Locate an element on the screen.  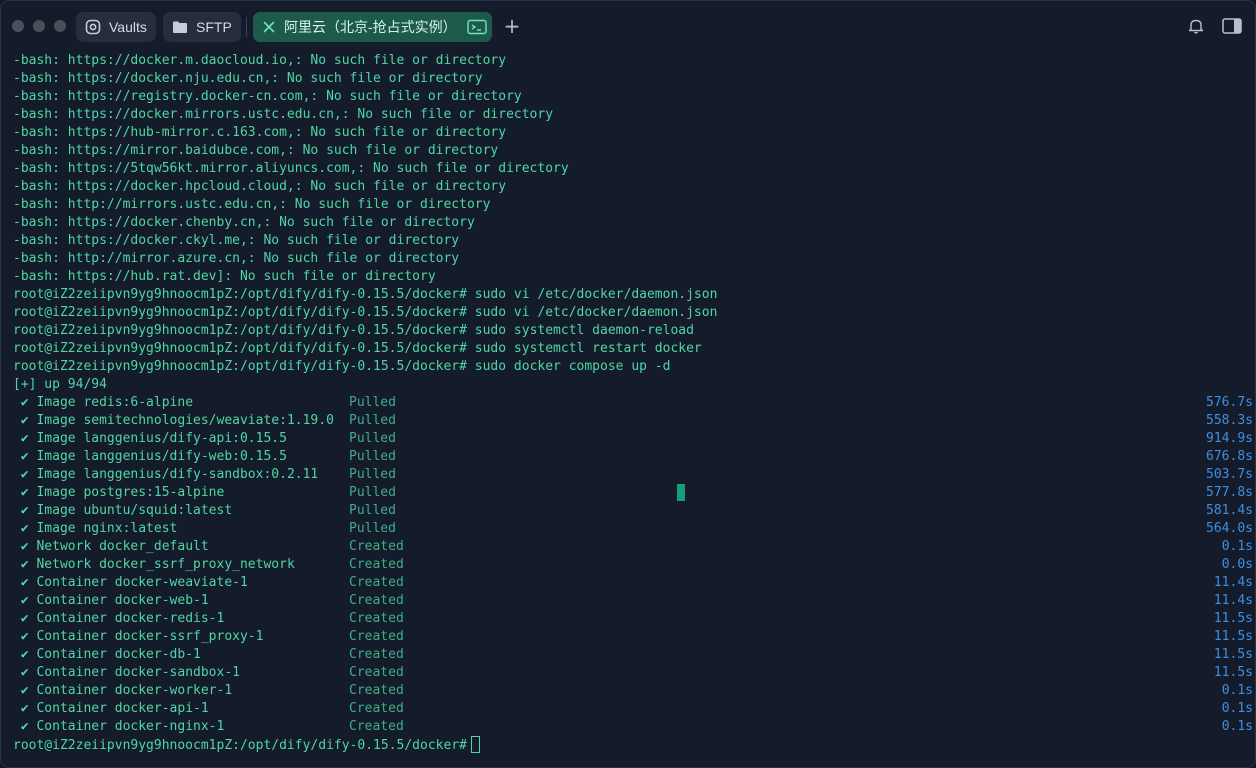
close-tab-icon is located at coordinates (269, 27).